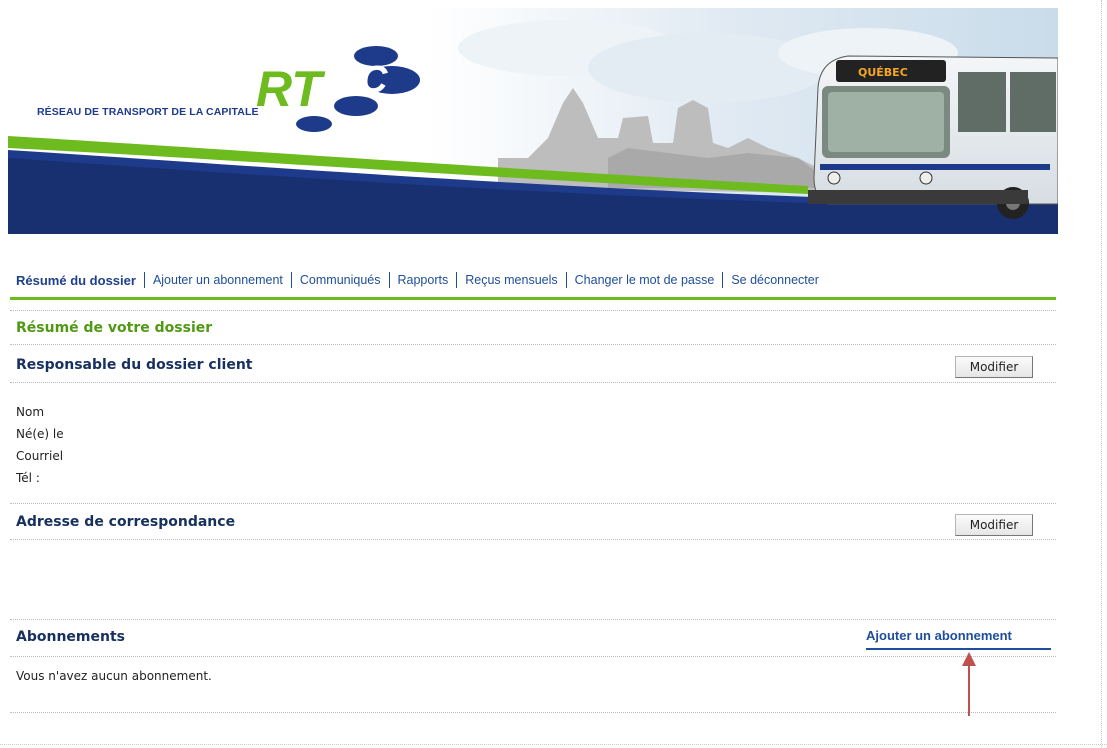 Image resolution: width=1107 pixels, height=748 pixels. Describe the element at coordinates (114, 676) in the screenshot. I see `empty-subscriptions-message: Vous n'avez aucun abonnement.` at that location.